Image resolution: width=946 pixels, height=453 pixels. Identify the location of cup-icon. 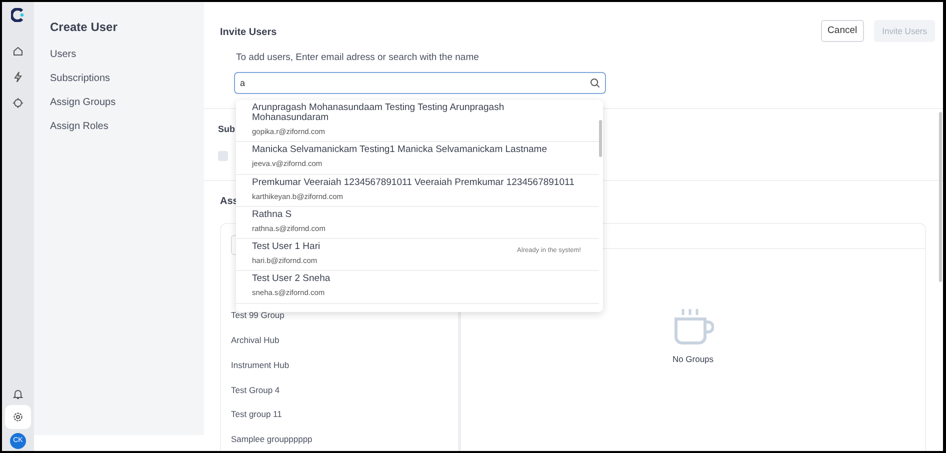
(693, 327).